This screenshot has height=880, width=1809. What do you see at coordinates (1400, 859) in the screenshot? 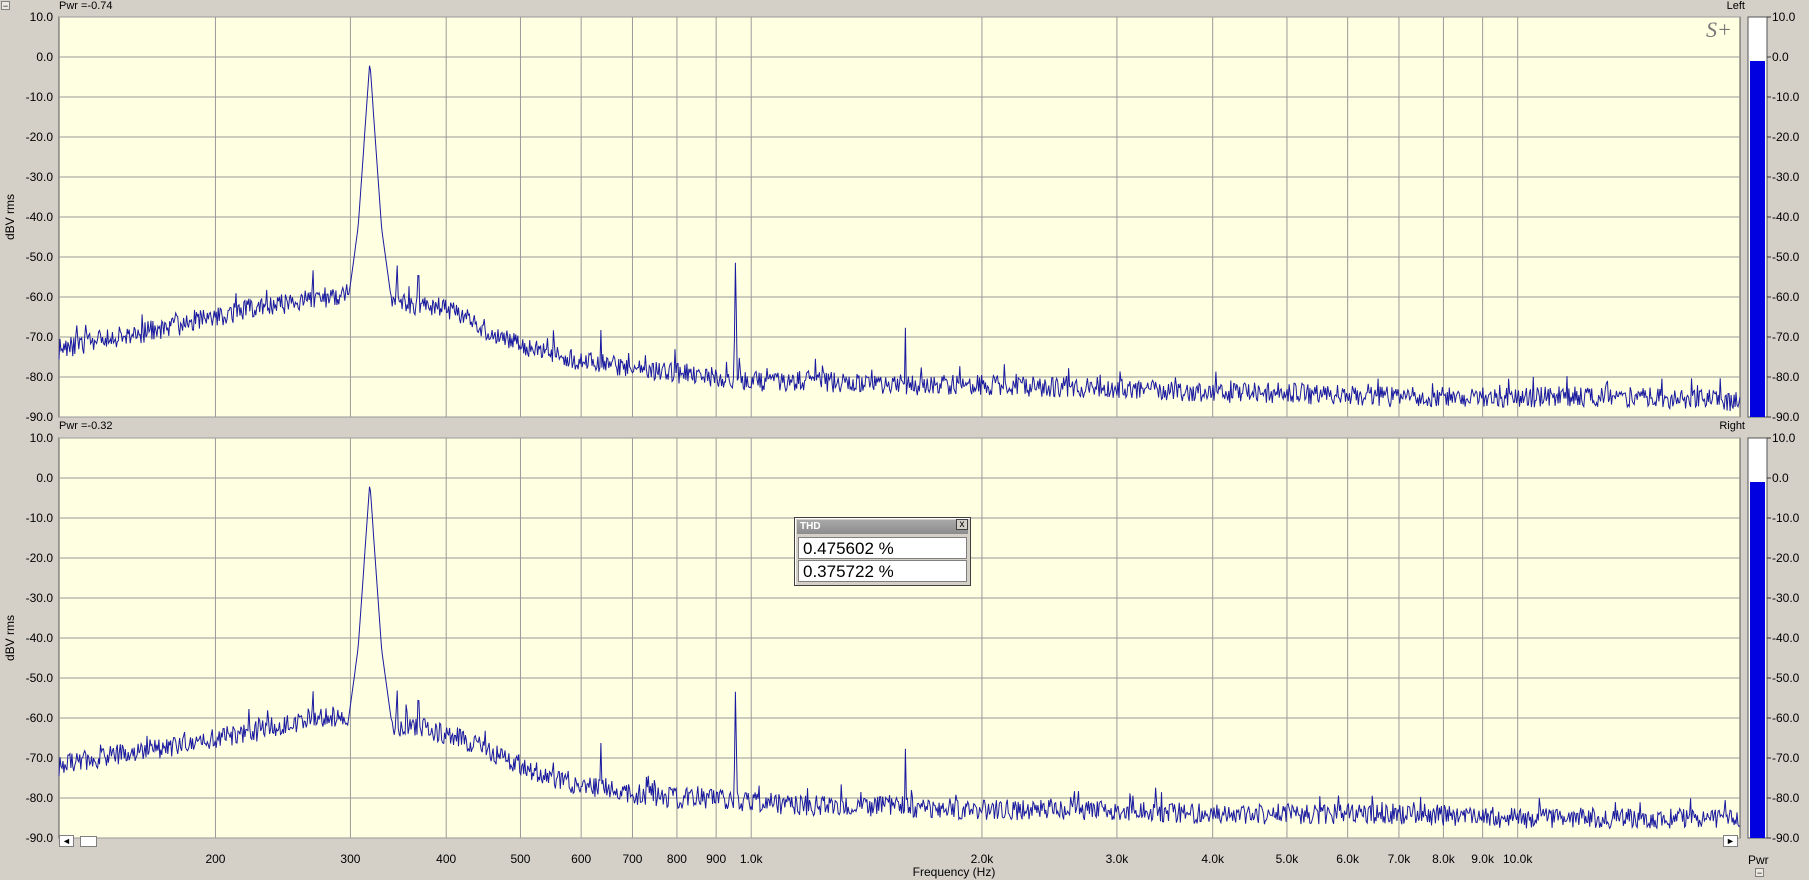
I see `x-tick-label: 7.0k` at bounding box center [1400, 859].